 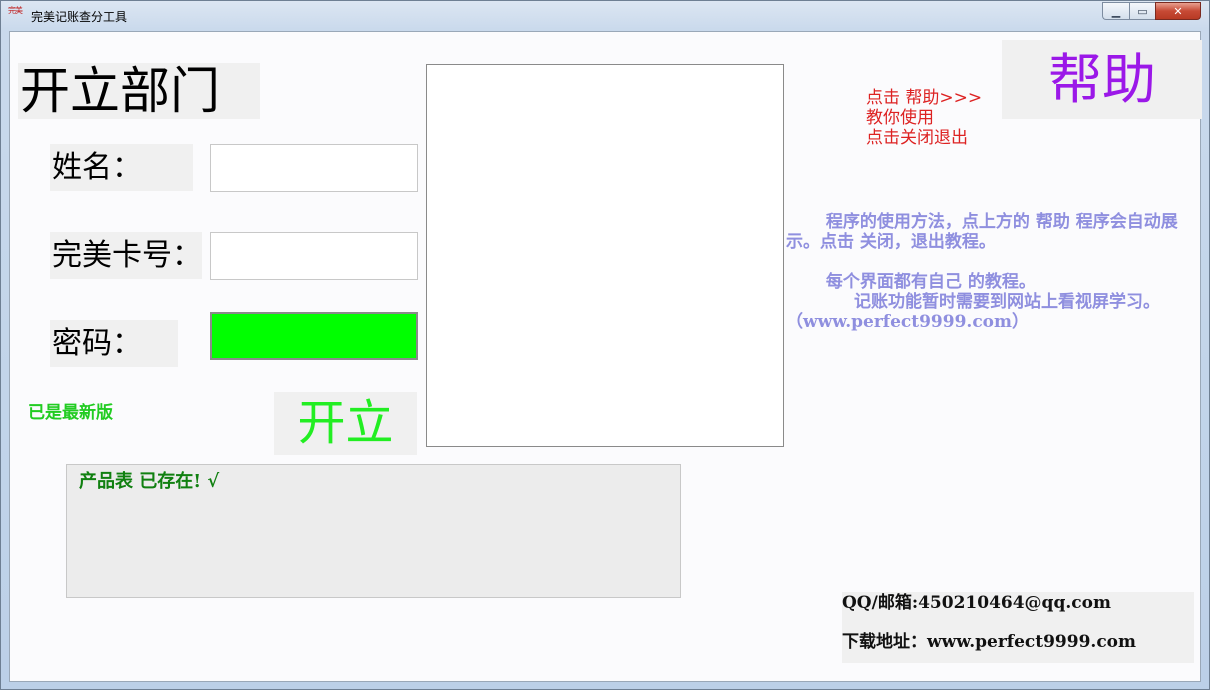 I want to click on minimize-icon: ▁, so click(x=1116, y=11).